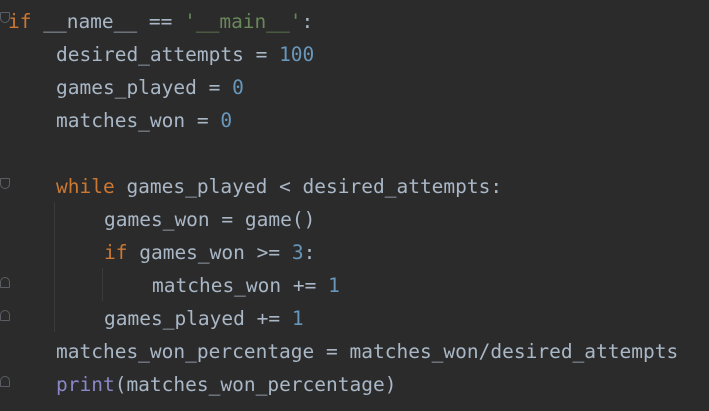 Image resolution: width=709 pixels, height=411 pixels. I want to click on code-text: matches_won +=, so click(240, 285).